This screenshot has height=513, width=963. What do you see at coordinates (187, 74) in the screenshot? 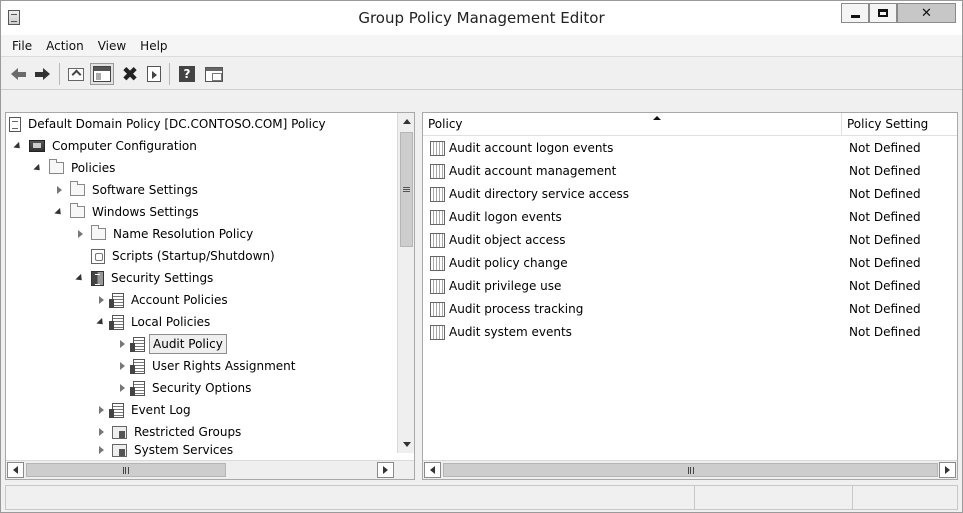
I see `help-button: ?` at bounding box center [187, 74].